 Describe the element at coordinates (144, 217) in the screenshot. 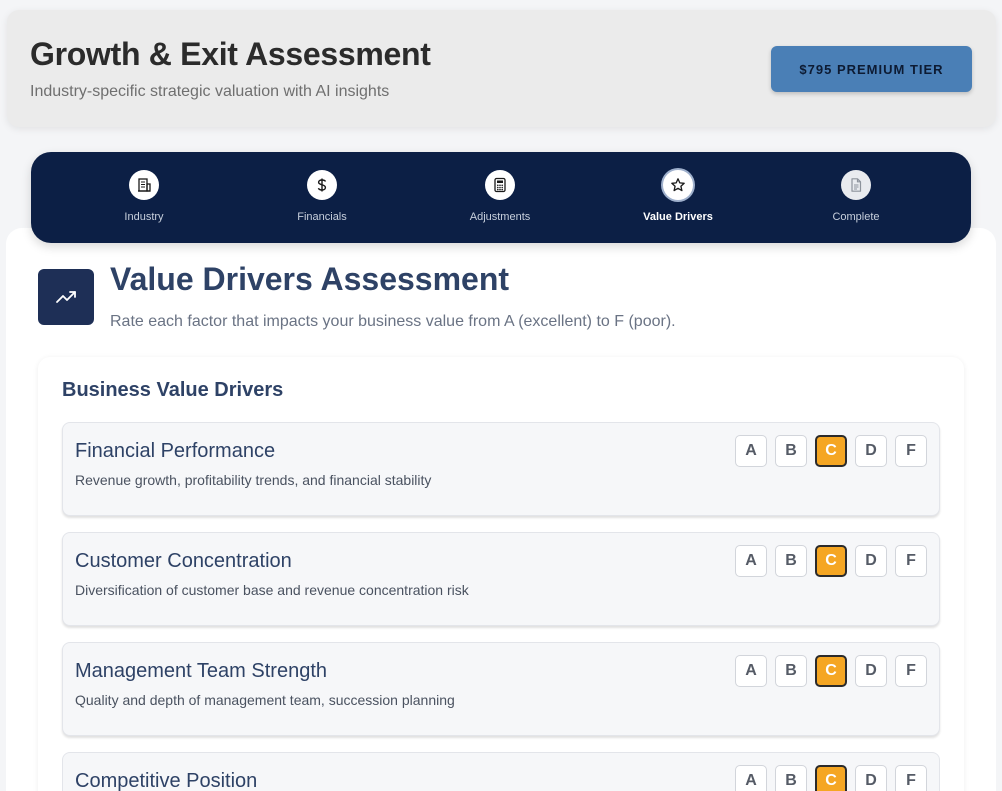

I see `step-label: Industry` at that location.